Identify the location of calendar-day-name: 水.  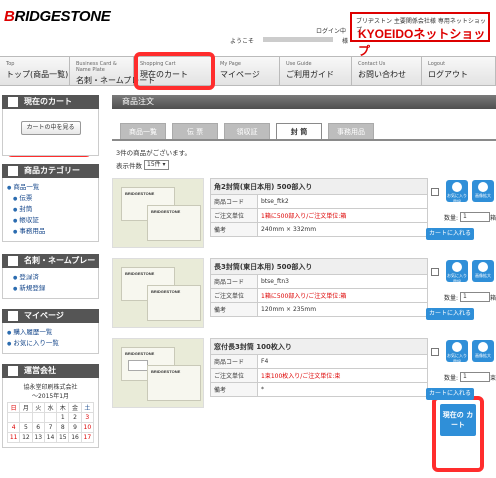
(50, 407).